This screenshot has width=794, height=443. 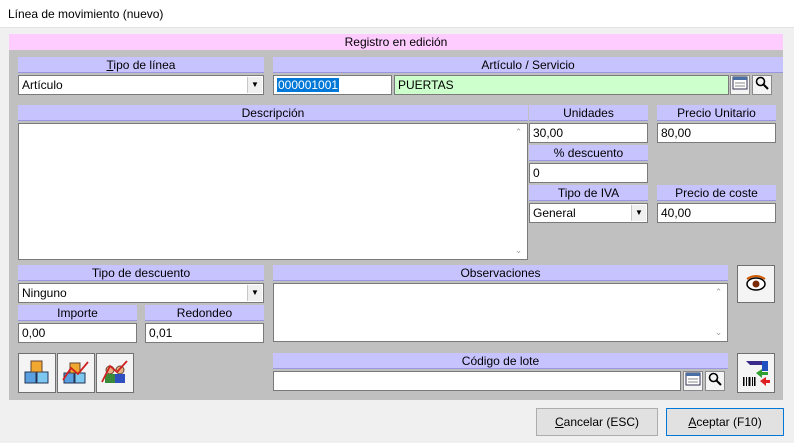 What do you see at coordinates (115, 373) in the screenshot?
I see `users-chart-icon` at bounding box center [115, 373].